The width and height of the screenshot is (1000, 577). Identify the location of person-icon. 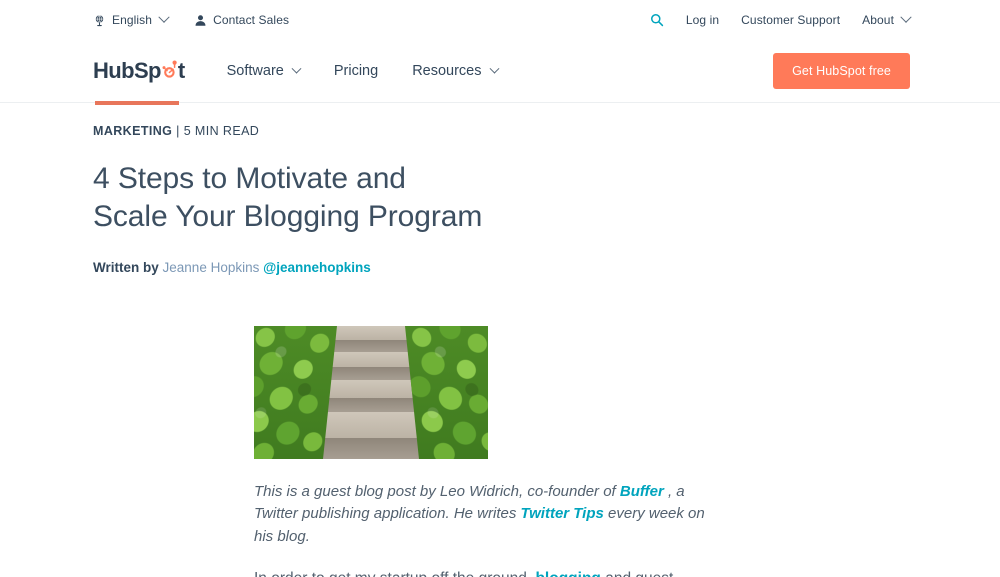
(200, 20).